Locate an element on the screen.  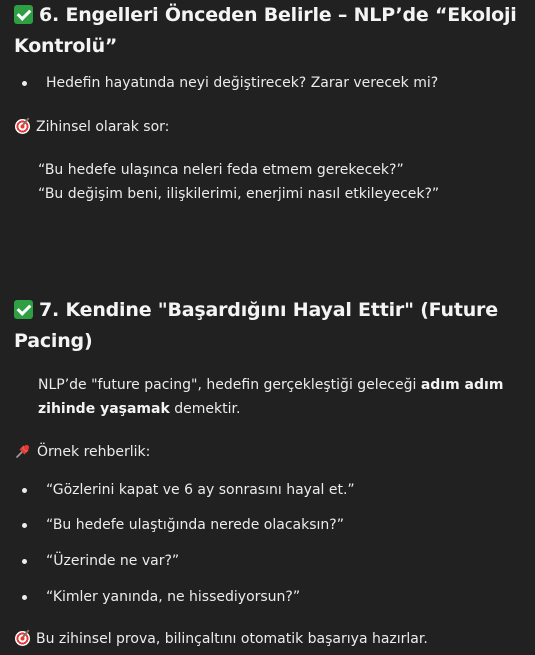
section-7-guide-label: Örnek rehberlik: is located at coordinates (94, 452).